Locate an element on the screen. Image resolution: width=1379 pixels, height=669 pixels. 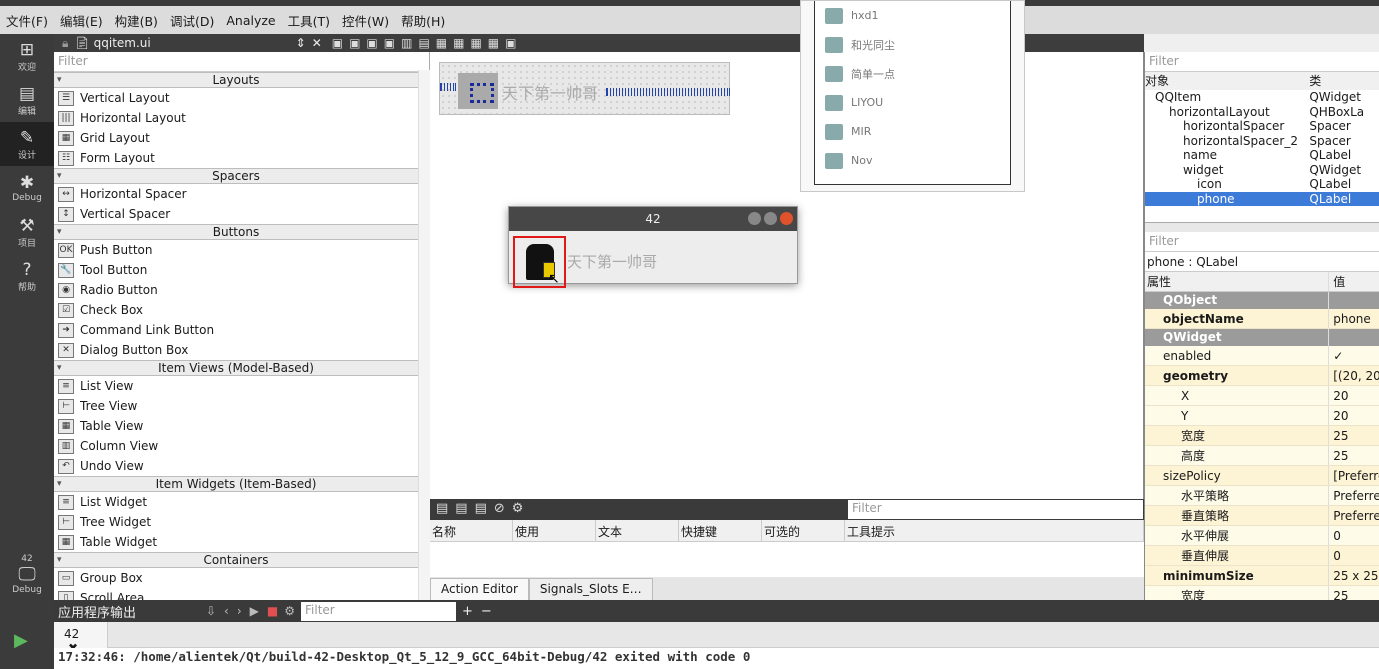
action-table is located at coordinates (787, 559).